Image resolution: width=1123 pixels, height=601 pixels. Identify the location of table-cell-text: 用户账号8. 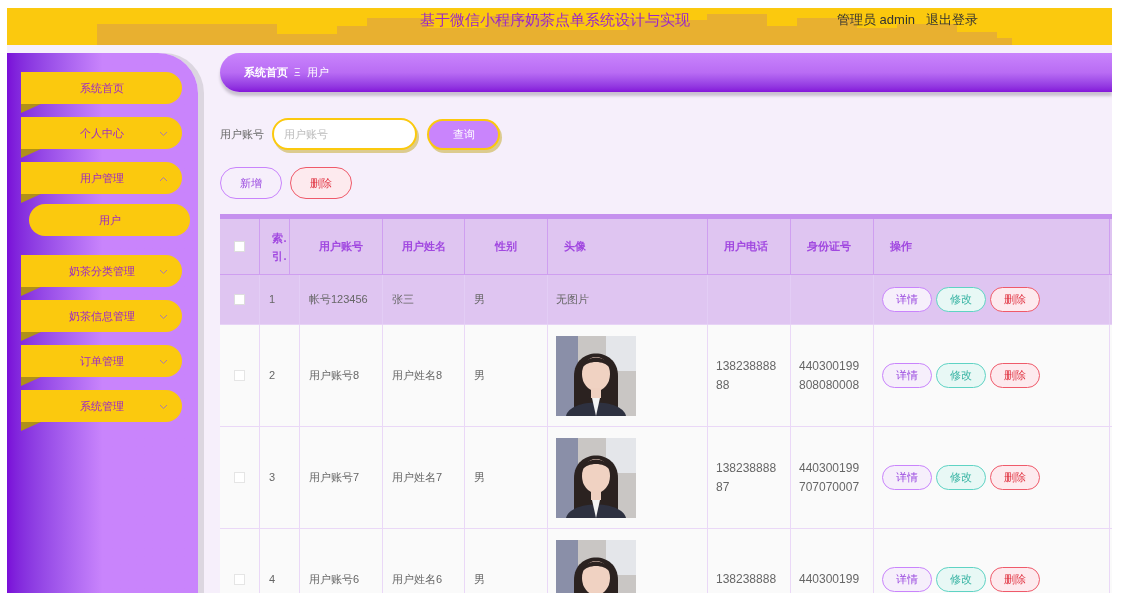
(334, 376).